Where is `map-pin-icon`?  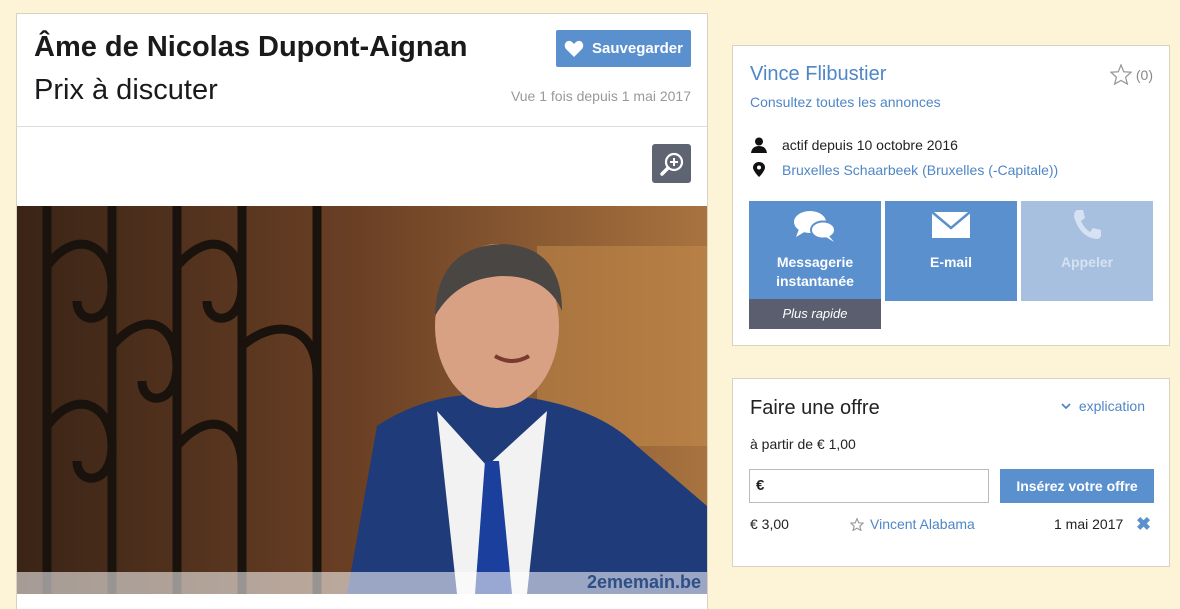 map-pin-icon is located at coordinates (759, 169).